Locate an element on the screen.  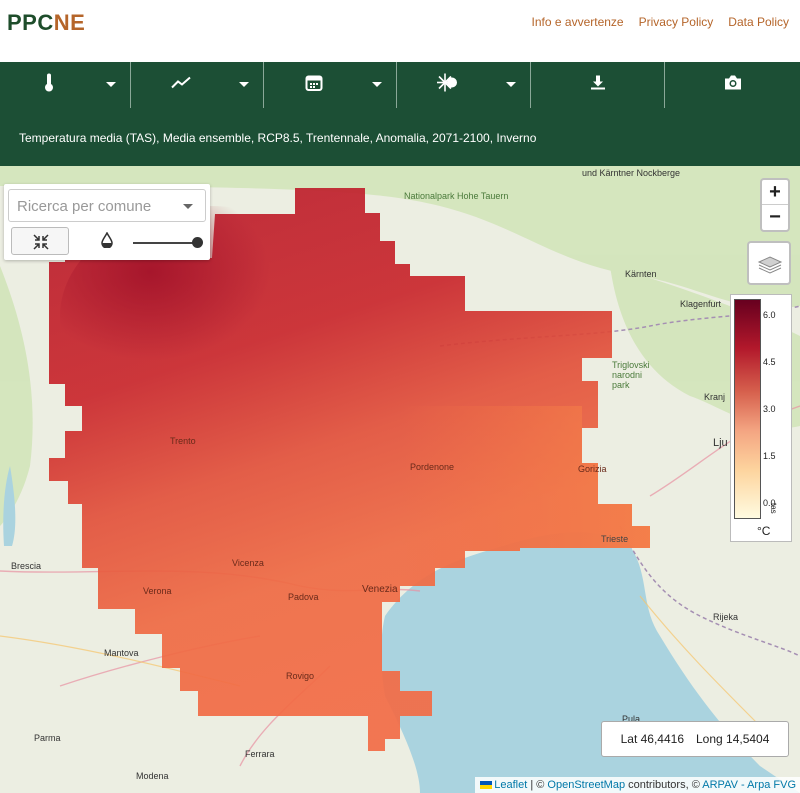
map-label: Trieste is located at coordinates (615, 539).